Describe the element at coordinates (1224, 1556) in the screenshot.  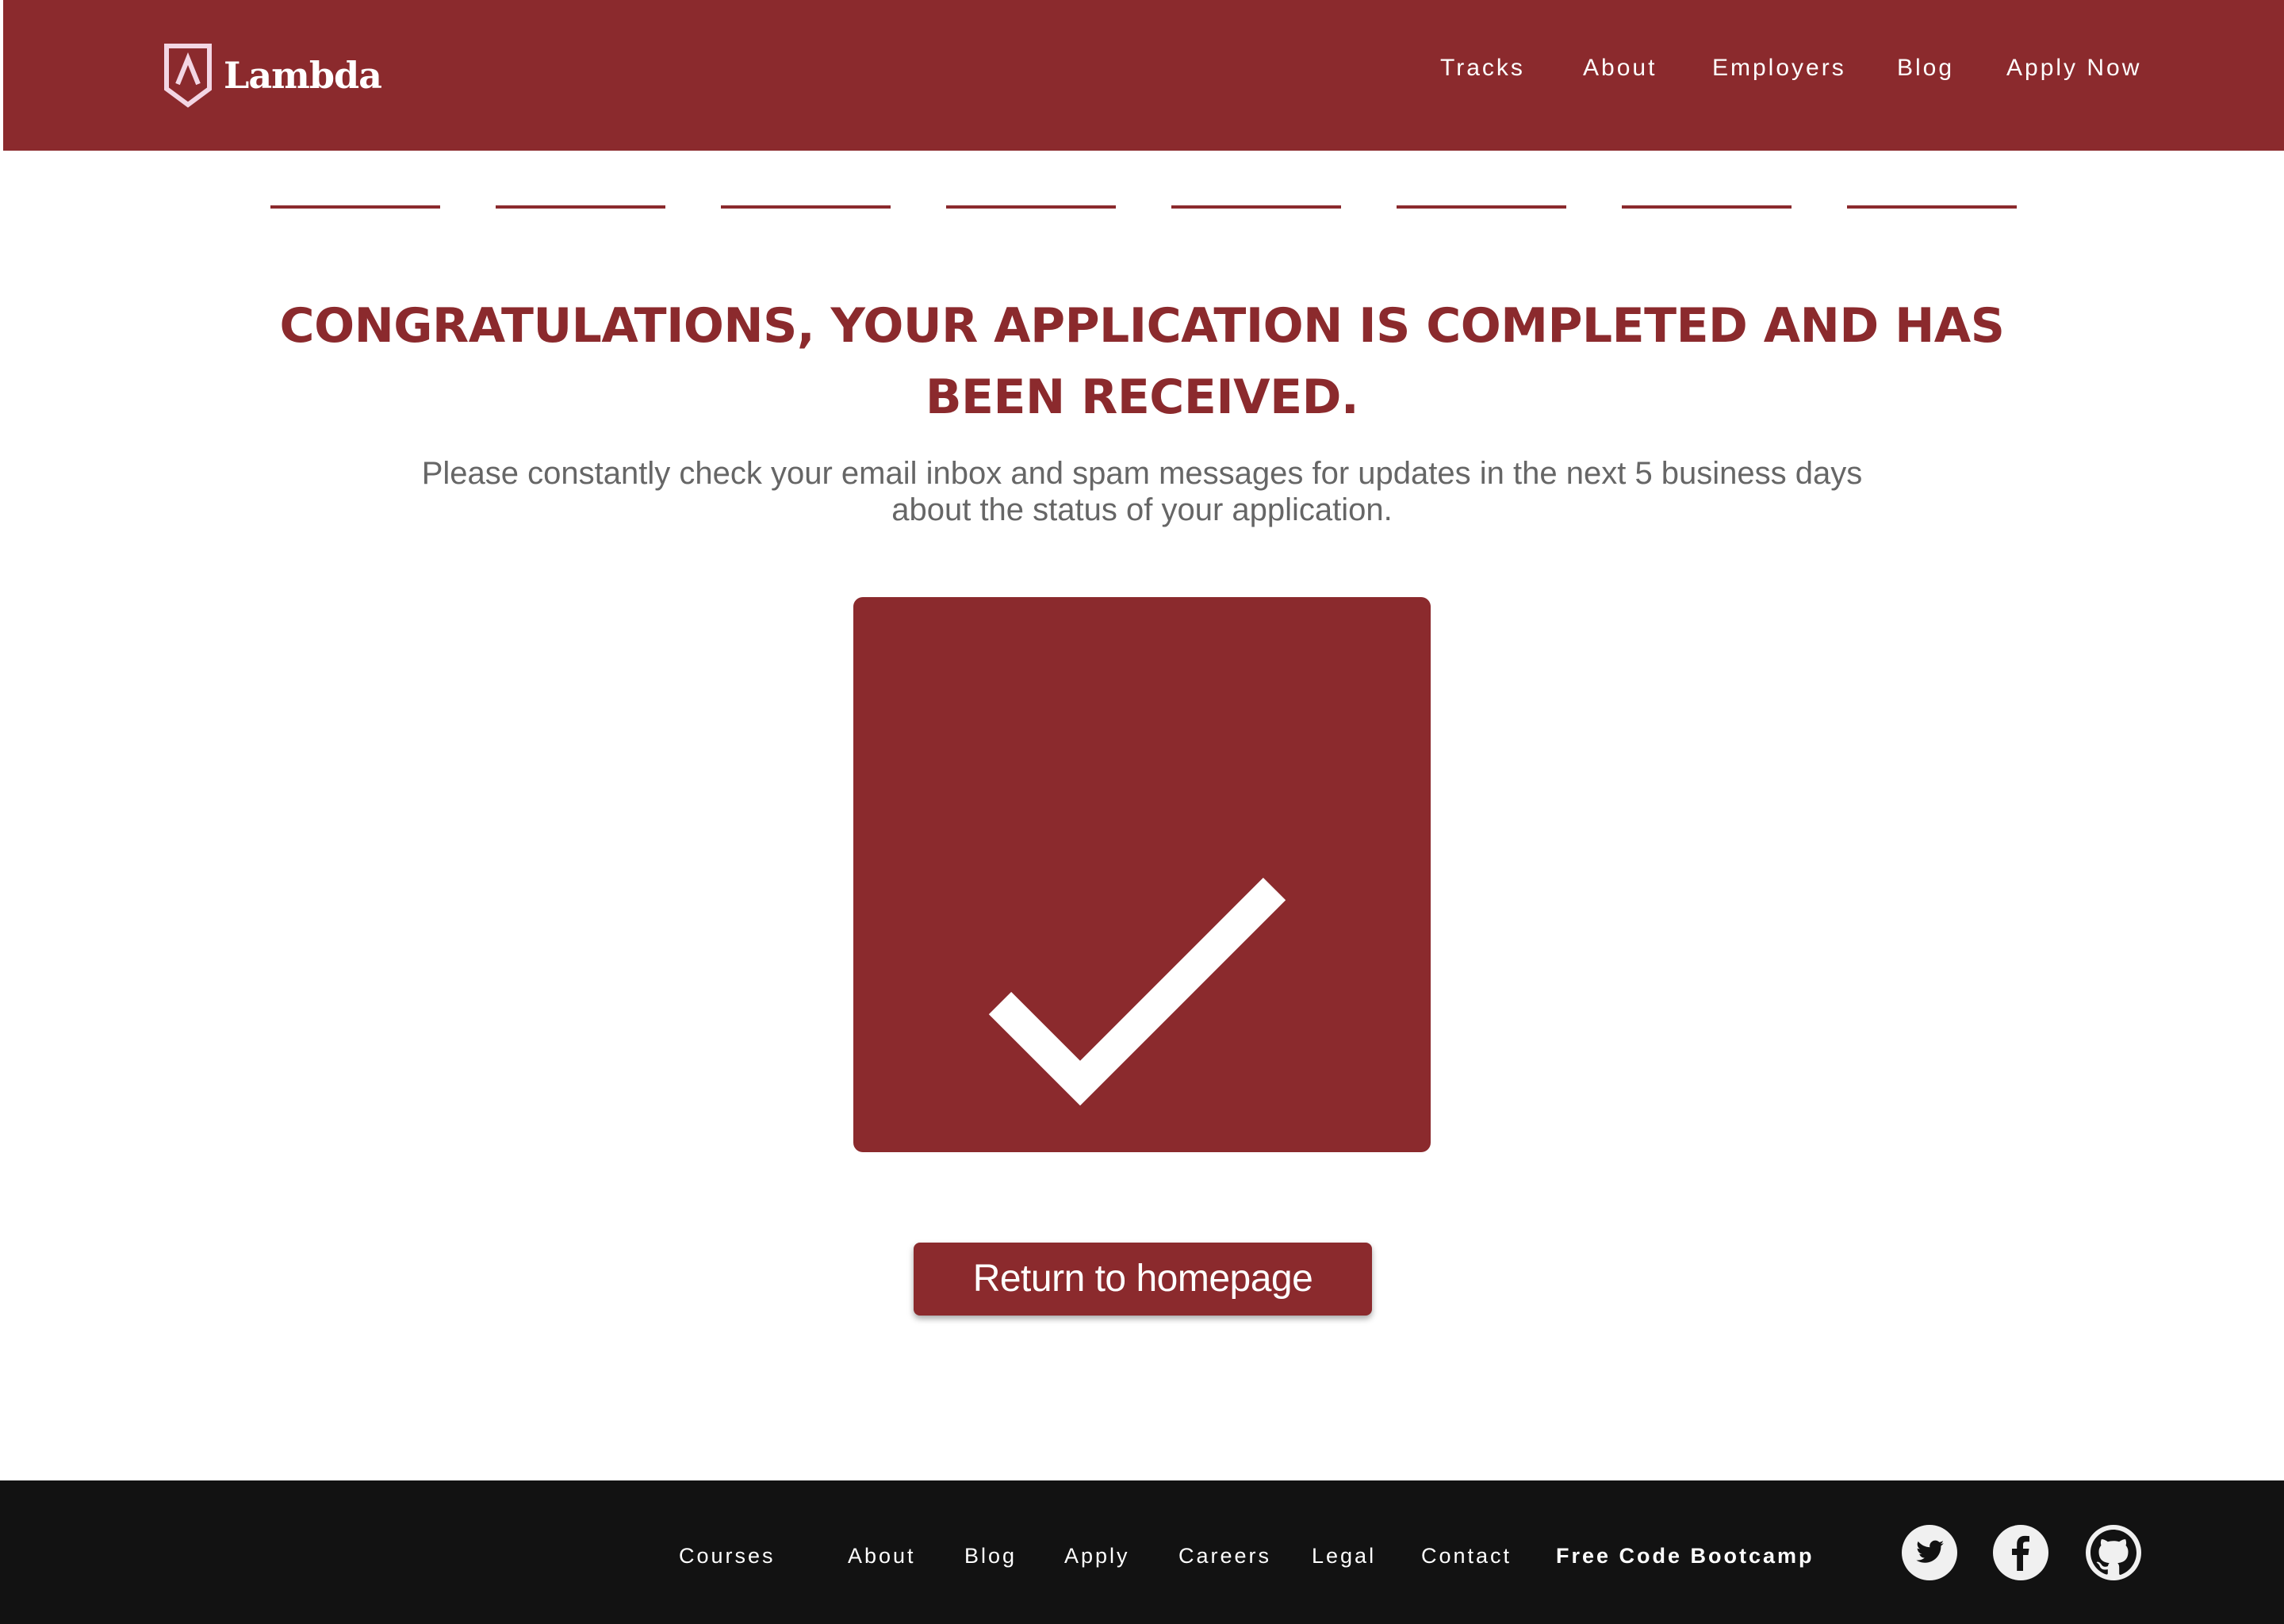
I see `footer-link-careers: Careers` at that location.